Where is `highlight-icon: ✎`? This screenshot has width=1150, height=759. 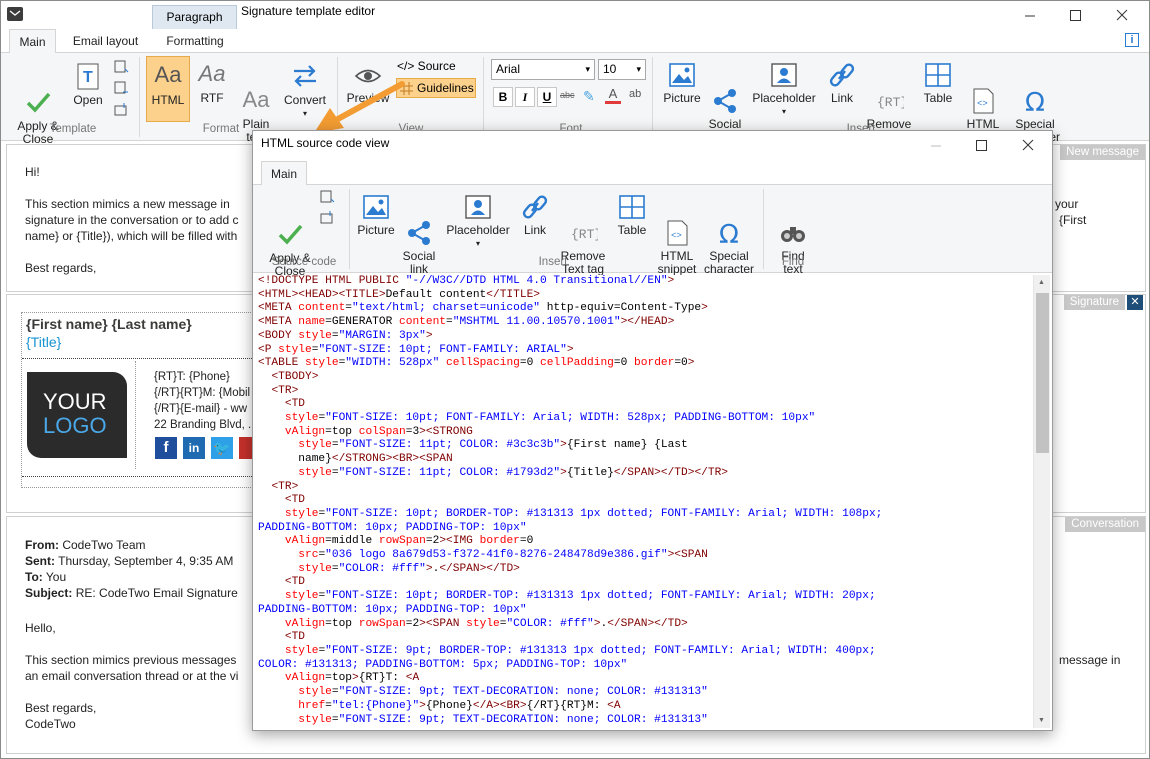
highlight-icon: ✎ is located at coordinates (589, 96).